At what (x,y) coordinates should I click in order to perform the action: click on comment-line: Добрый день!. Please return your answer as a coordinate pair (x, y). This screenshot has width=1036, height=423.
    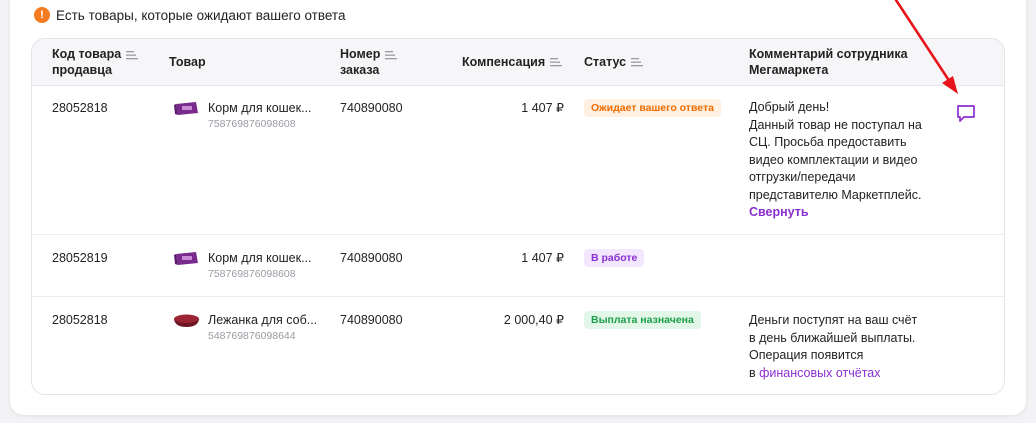
    Looking at the image, I should click on (789, 107).